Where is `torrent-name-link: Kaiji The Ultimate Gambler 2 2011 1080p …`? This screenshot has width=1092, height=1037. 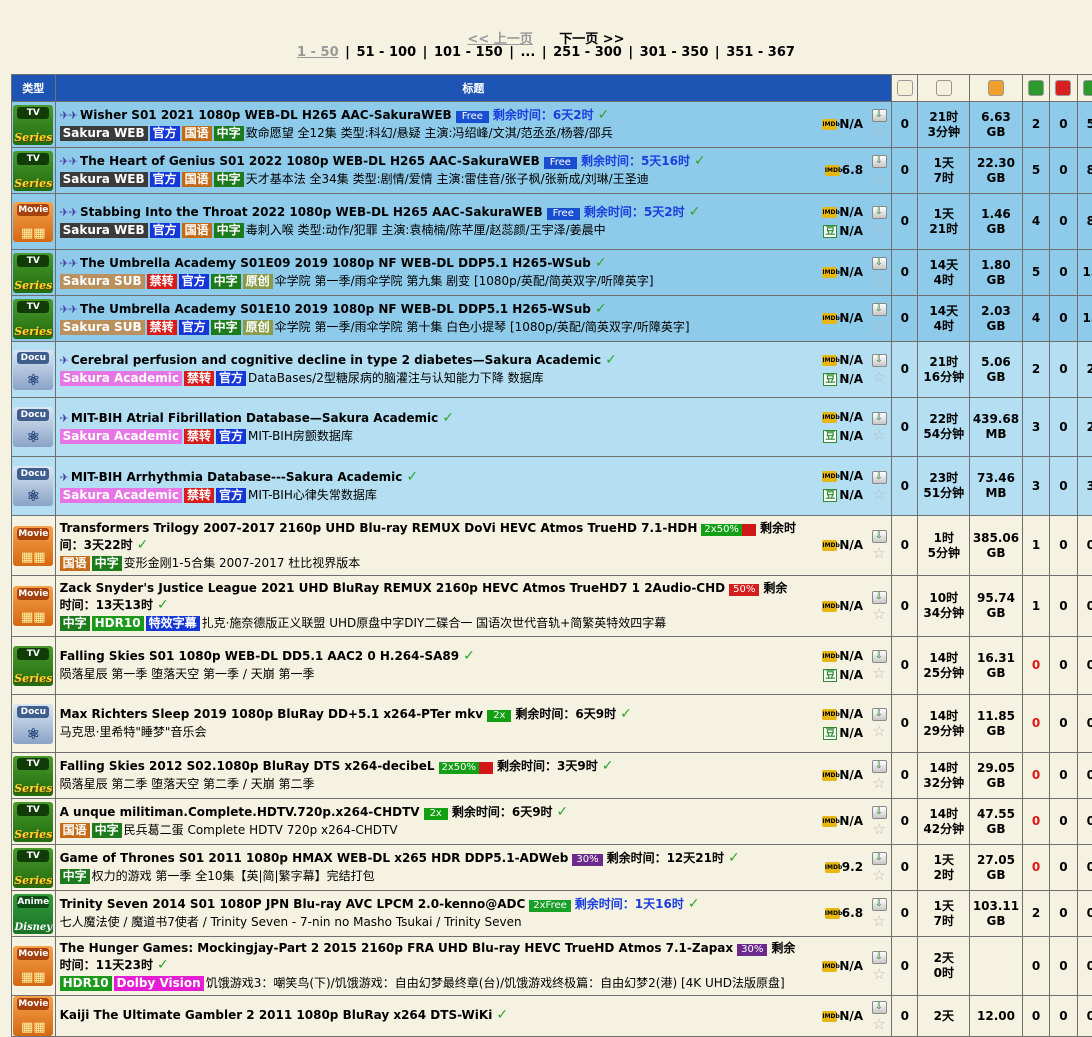 torrent-name-link: Kaiji The Ultimate Gambler 2 2011 1080p … is located at coordinates (276, 1015).